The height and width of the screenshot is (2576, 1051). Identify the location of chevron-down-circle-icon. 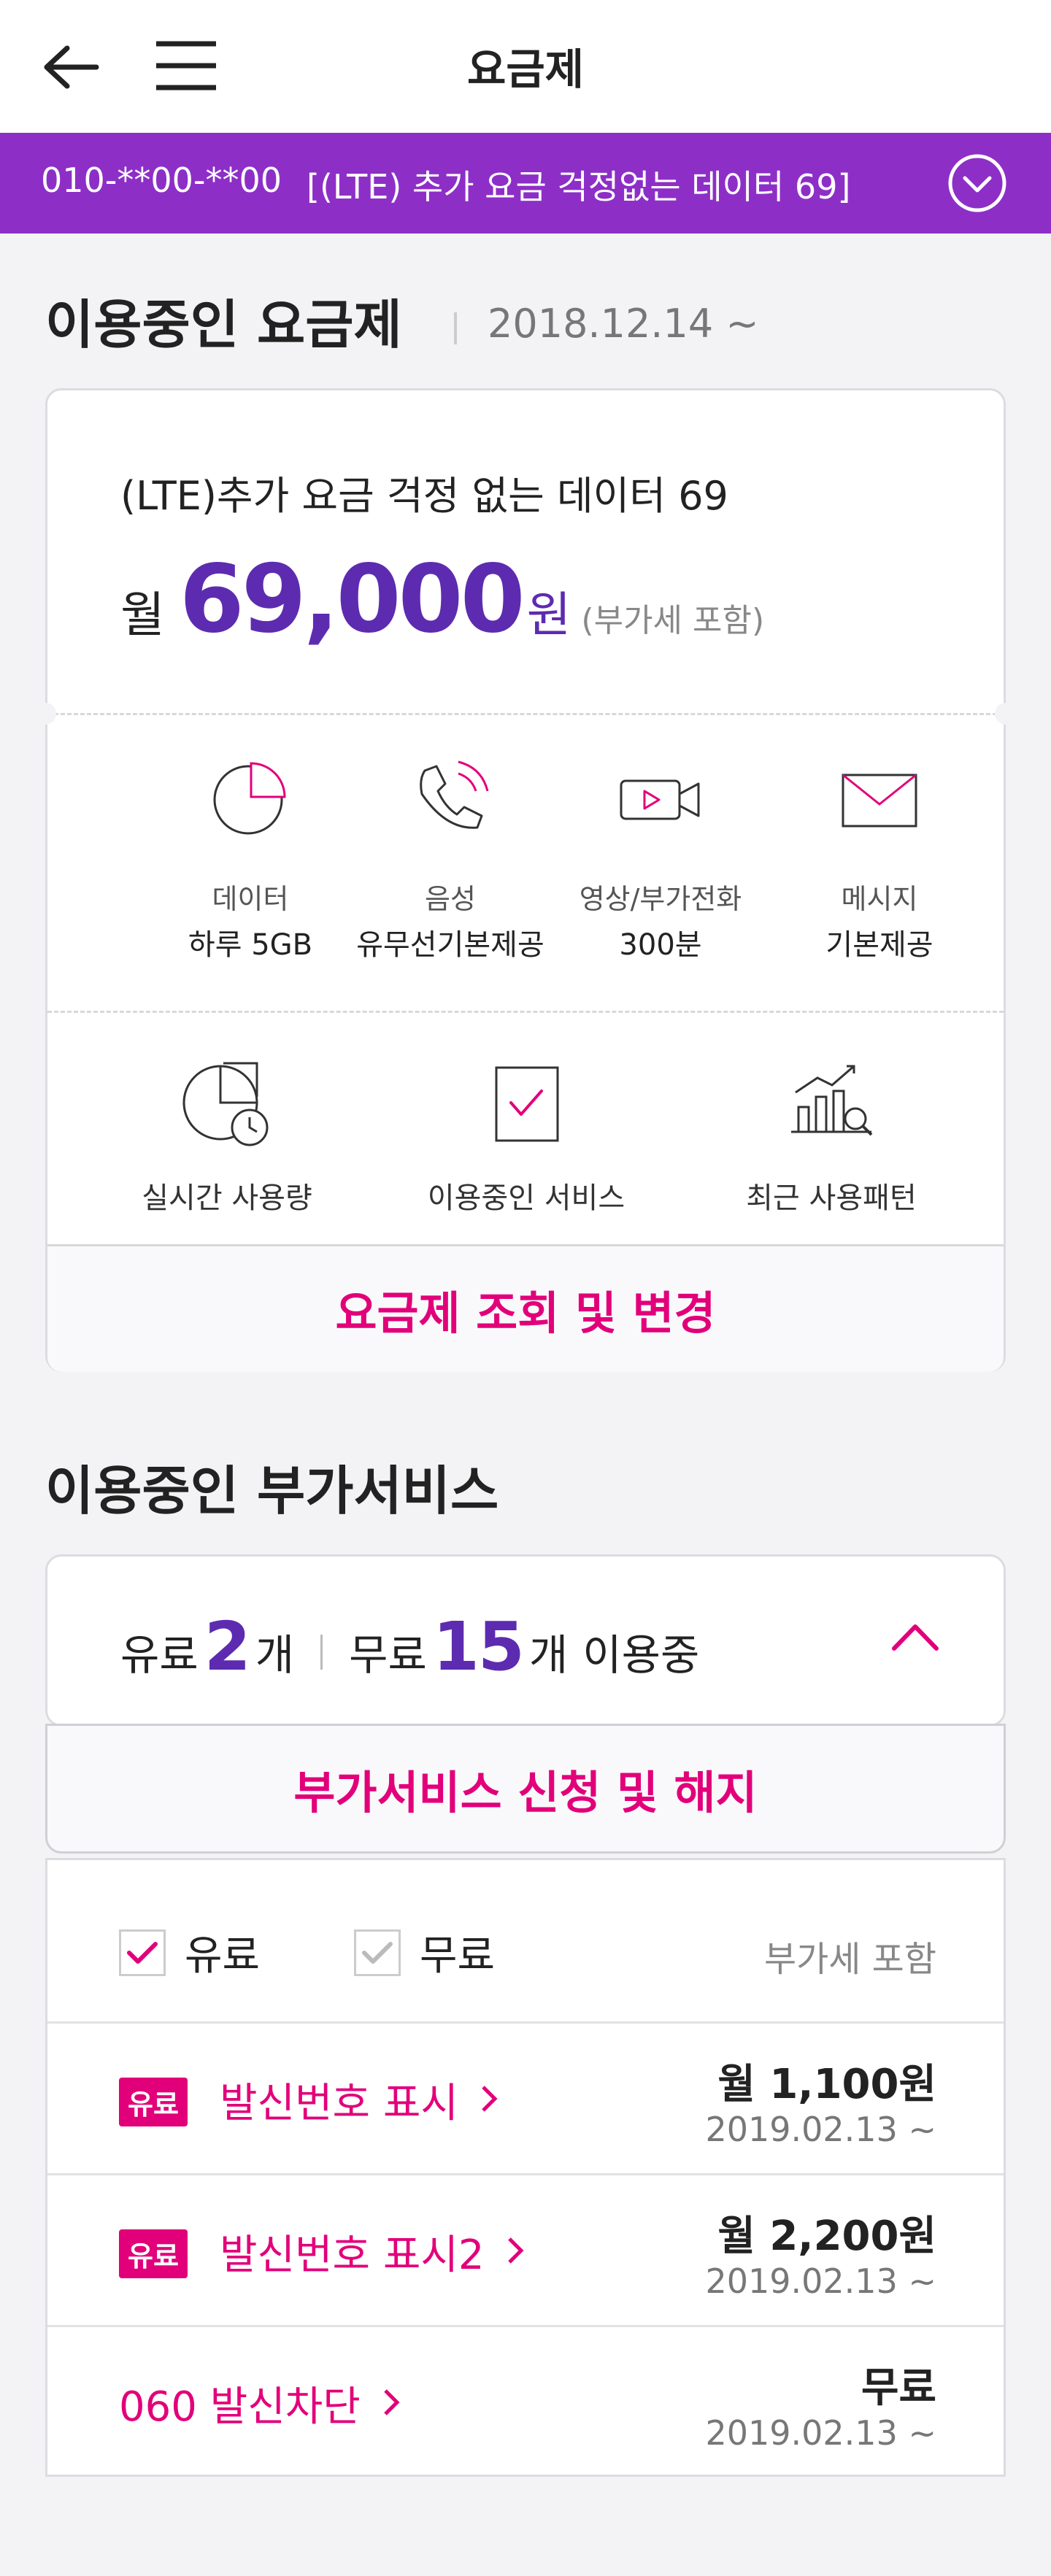
(977, 184).